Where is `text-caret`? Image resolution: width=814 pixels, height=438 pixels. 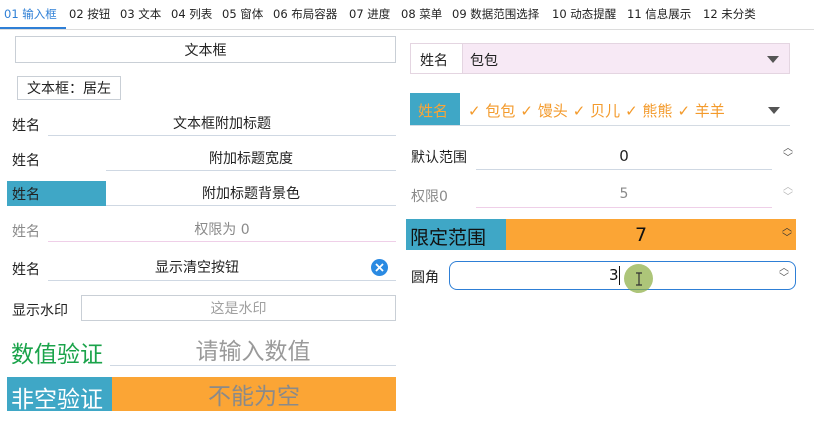 text-caret is located at coordinates (619, 275).